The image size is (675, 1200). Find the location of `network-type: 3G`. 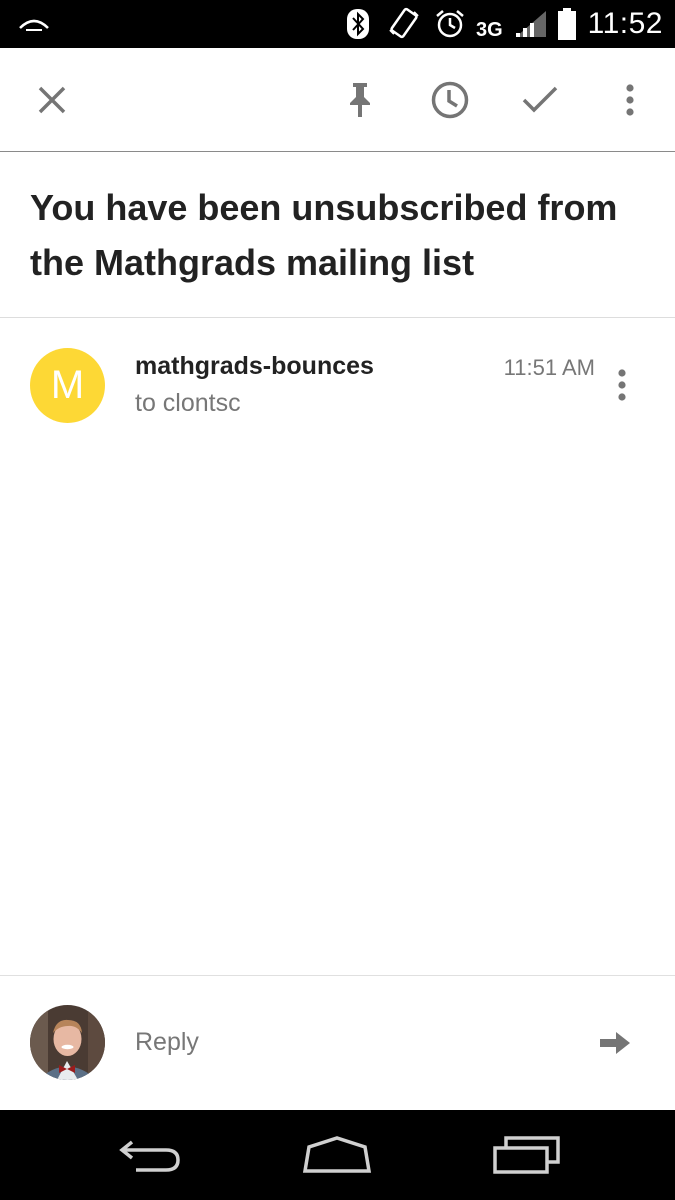

network-type: 3G is located at coordinates (489, 29).